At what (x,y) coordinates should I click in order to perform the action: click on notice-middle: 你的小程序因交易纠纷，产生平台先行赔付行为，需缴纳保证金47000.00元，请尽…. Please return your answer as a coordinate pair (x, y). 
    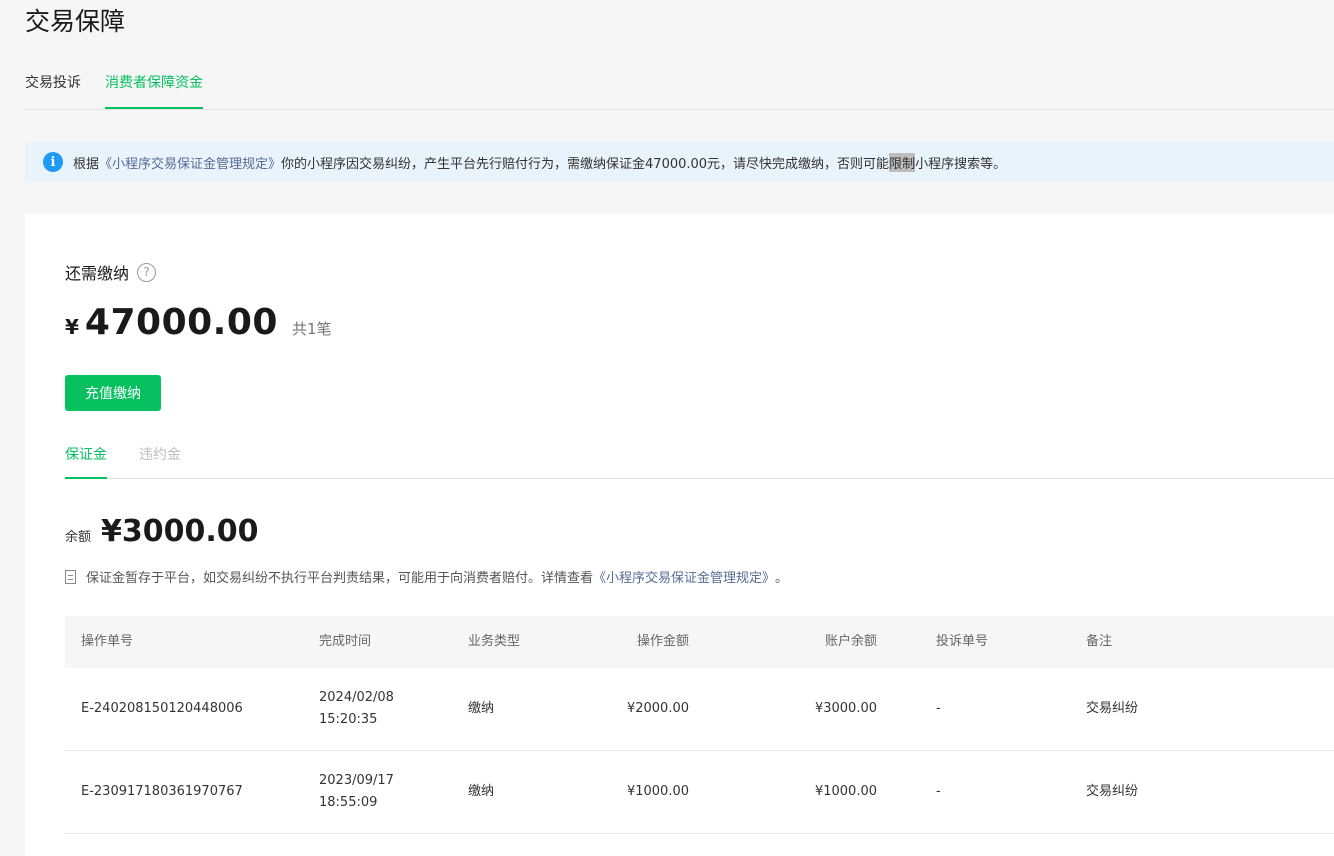
    Looking at the image, I should click on (585, 164).